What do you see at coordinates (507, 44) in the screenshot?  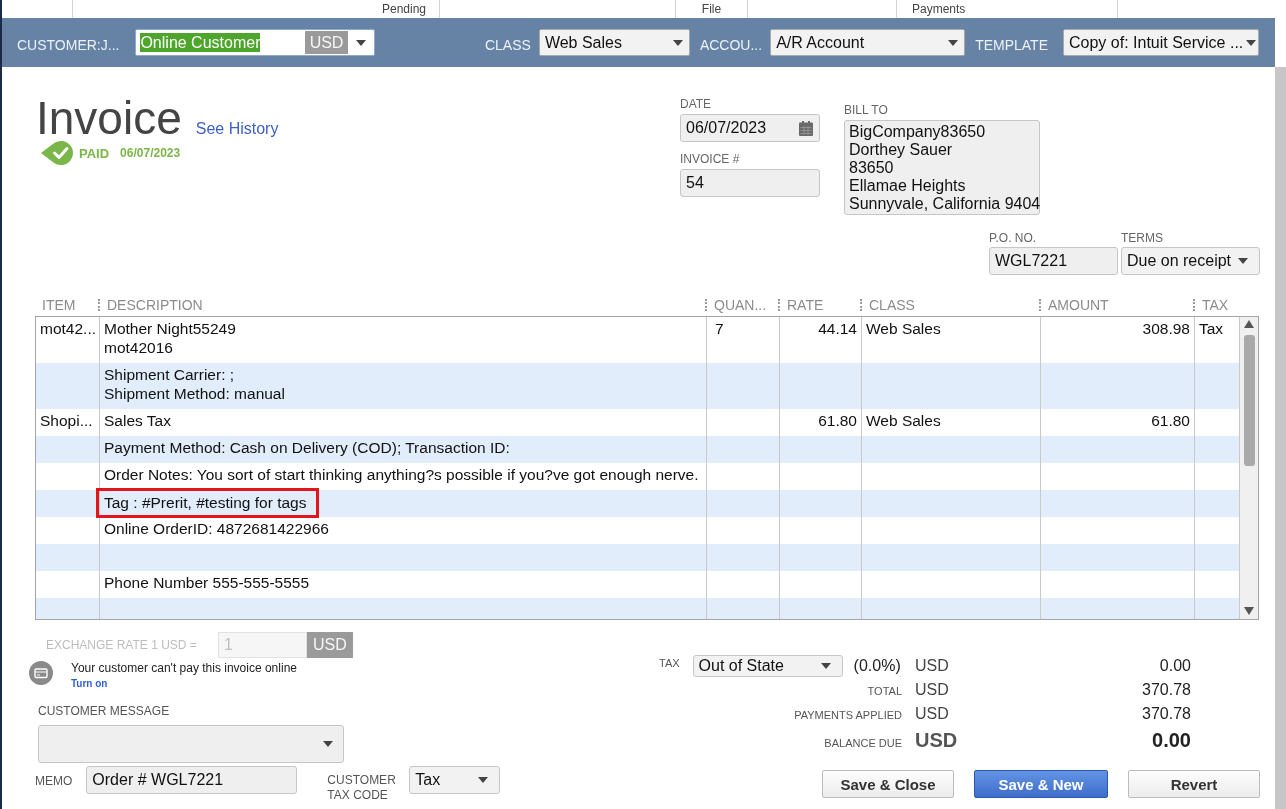 I see `field-label: CLASS` at bounding box center [507, 44].